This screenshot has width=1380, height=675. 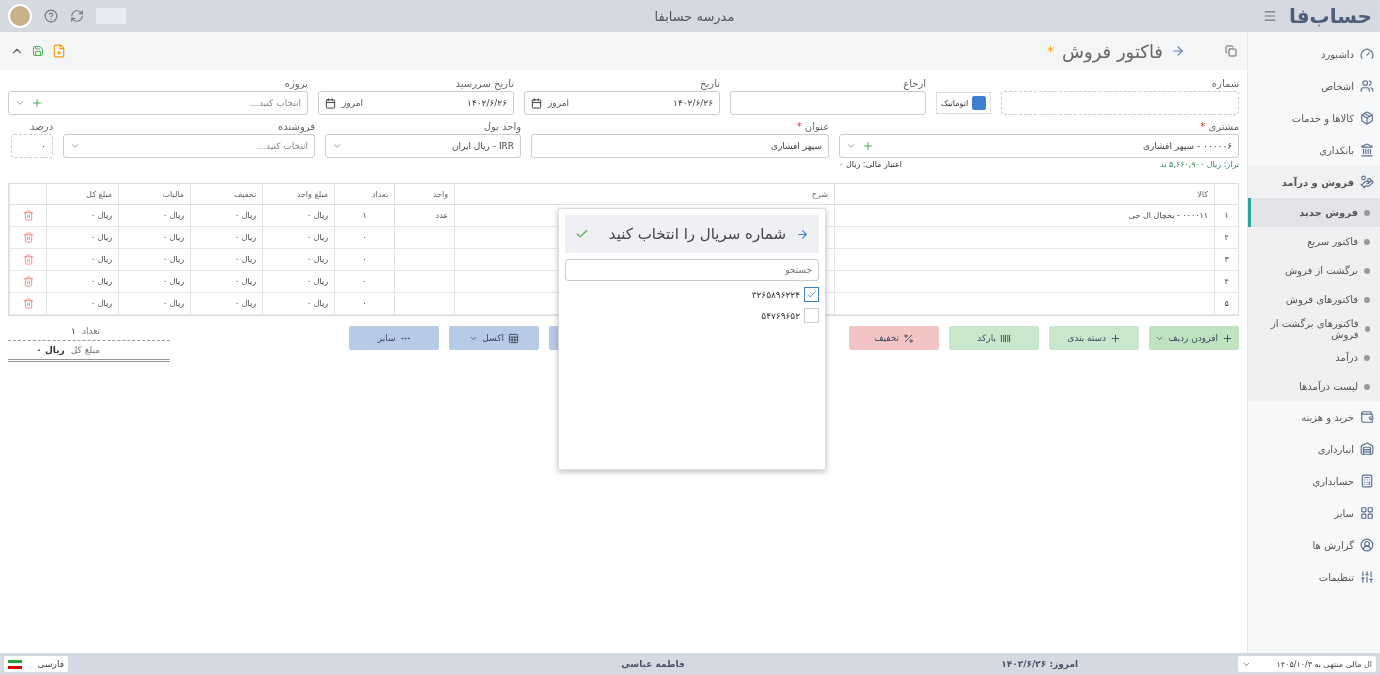 I want to click on number-field, so click(x=1120, y=103).